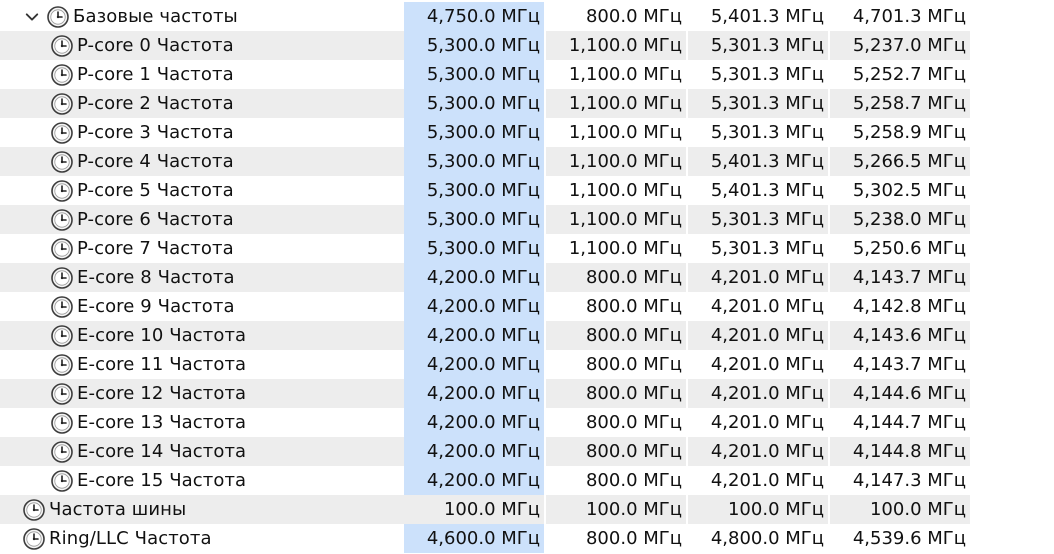 Image resolution: width=1054 pixels, height=554 pixels. Describe the element at coordinates (162, 451) in the screenshot. I see `sensor-label: E-core 14 Частота` at that location.